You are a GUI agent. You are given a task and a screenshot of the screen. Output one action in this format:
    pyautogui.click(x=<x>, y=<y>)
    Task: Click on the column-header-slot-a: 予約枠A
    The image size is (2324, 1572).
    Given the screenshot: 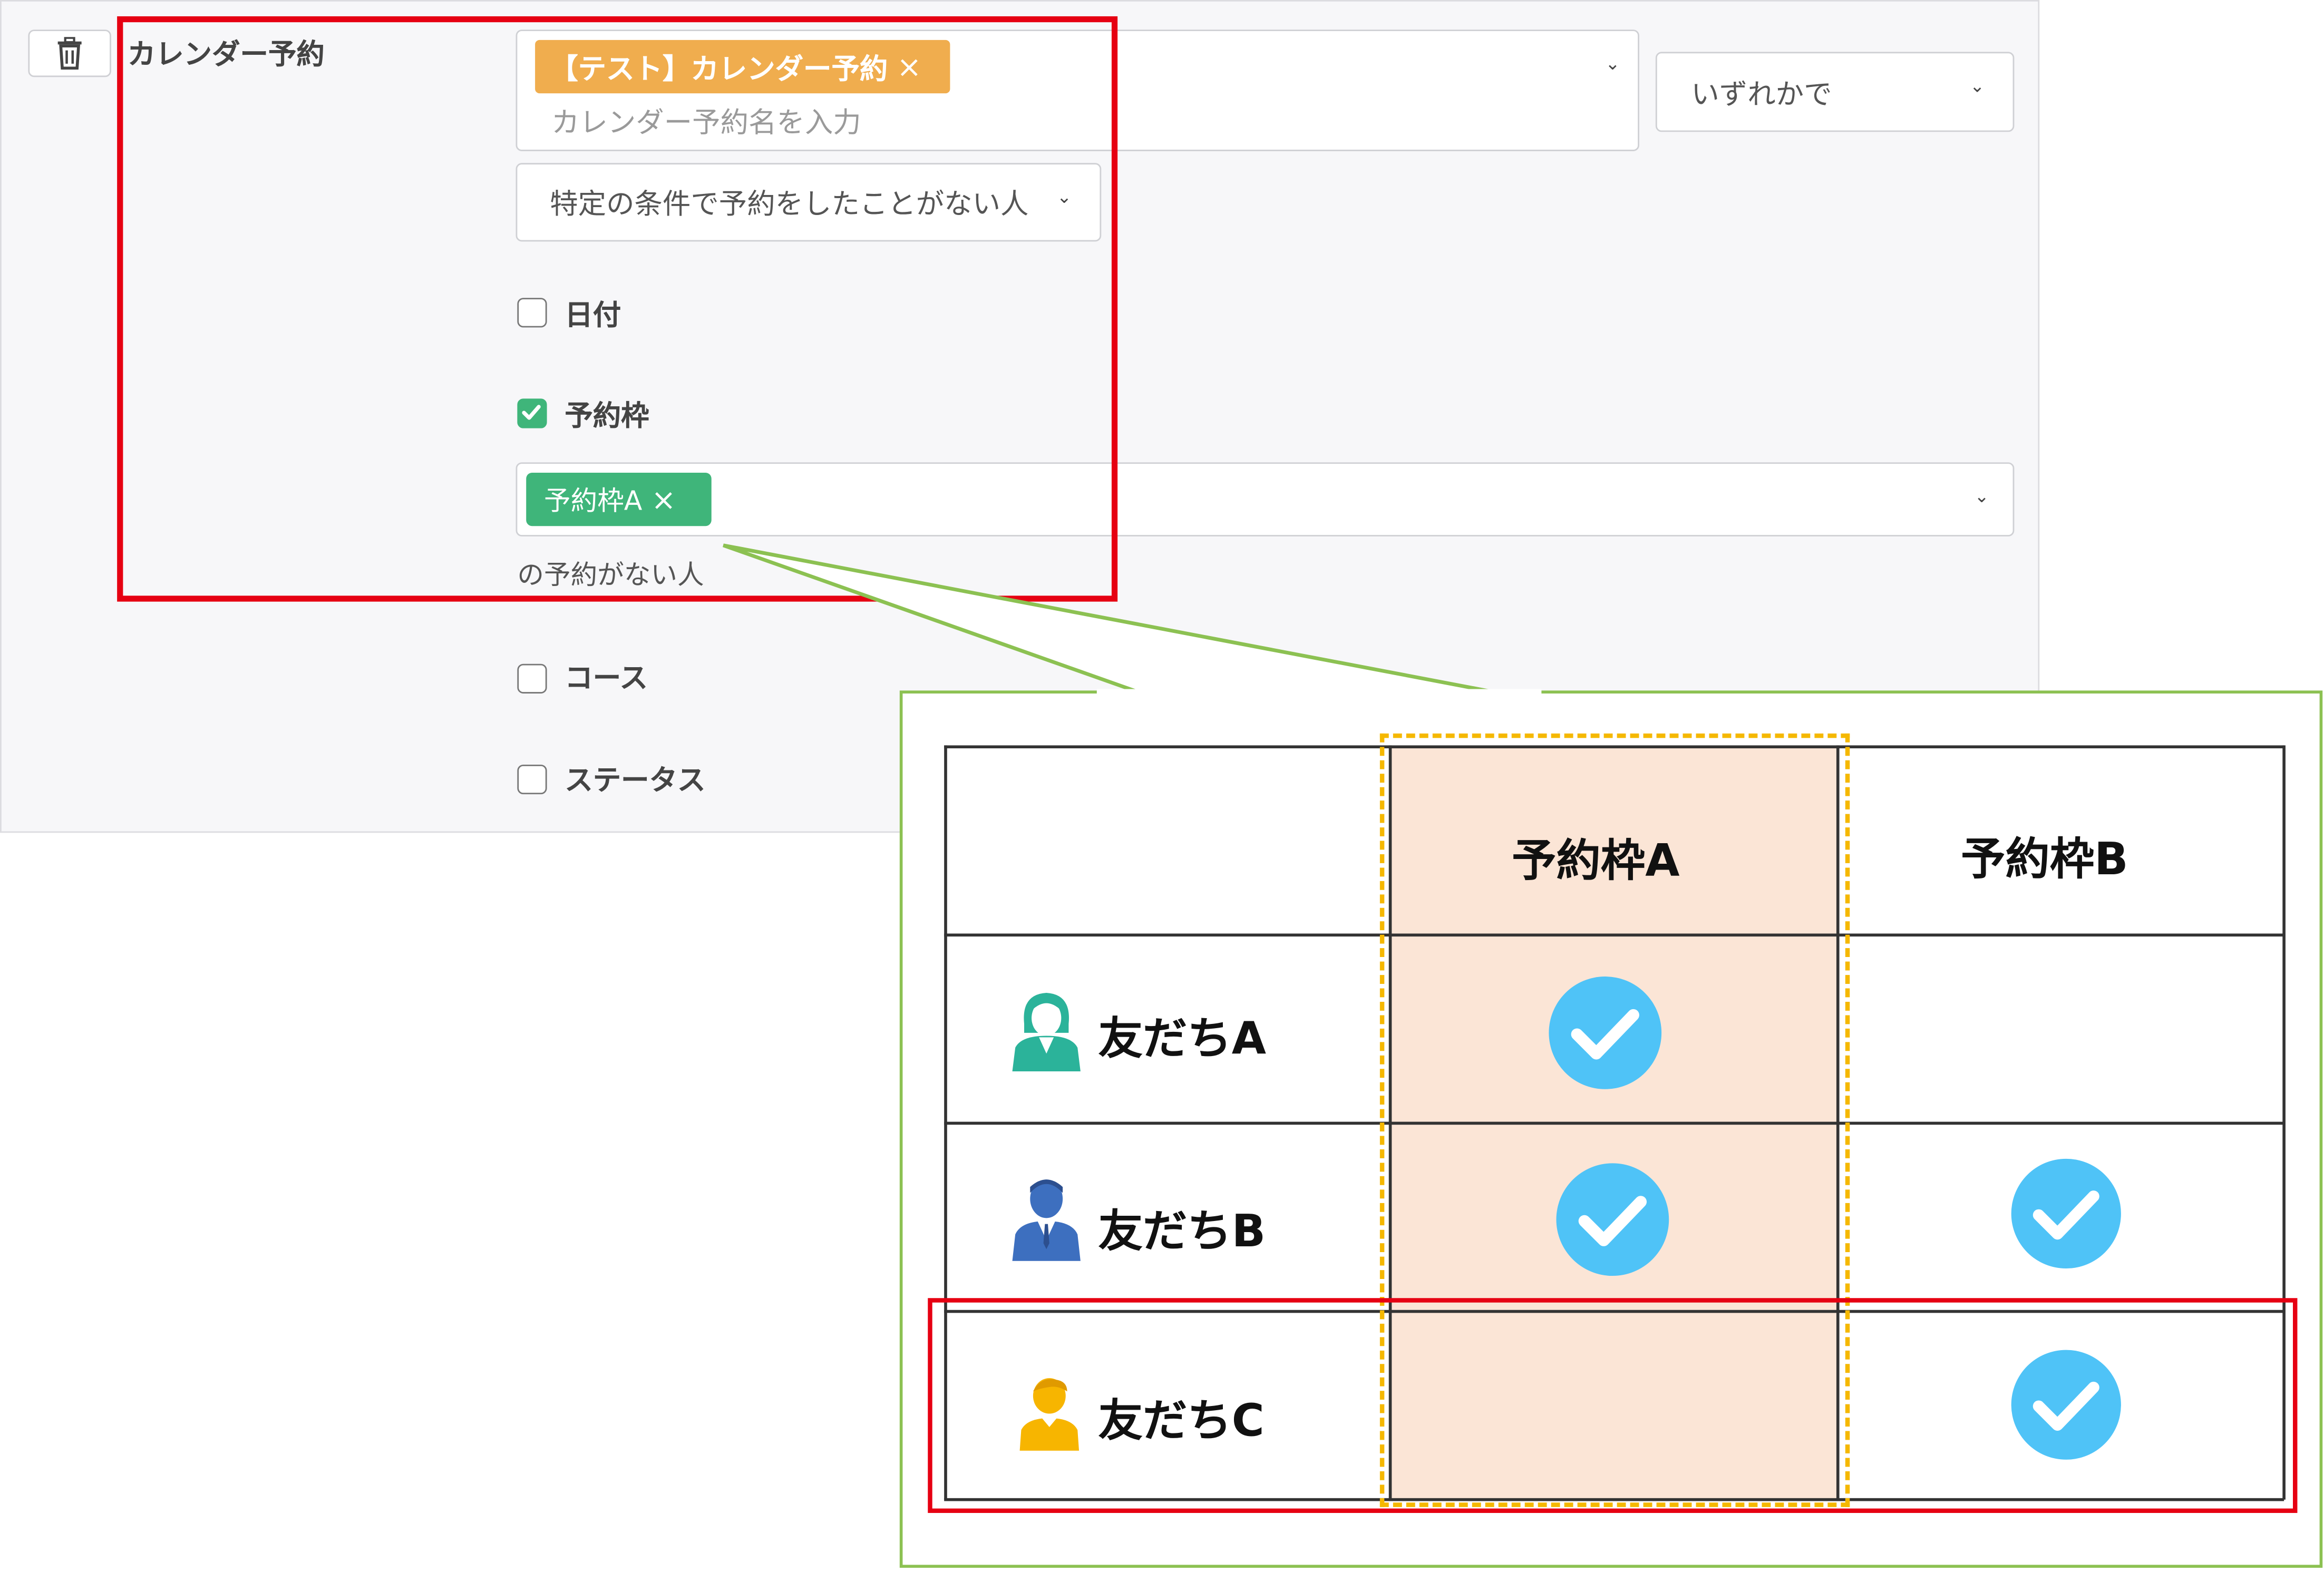 What is the action you would take?
    pyautogui.click(x=1596, y=862)
    